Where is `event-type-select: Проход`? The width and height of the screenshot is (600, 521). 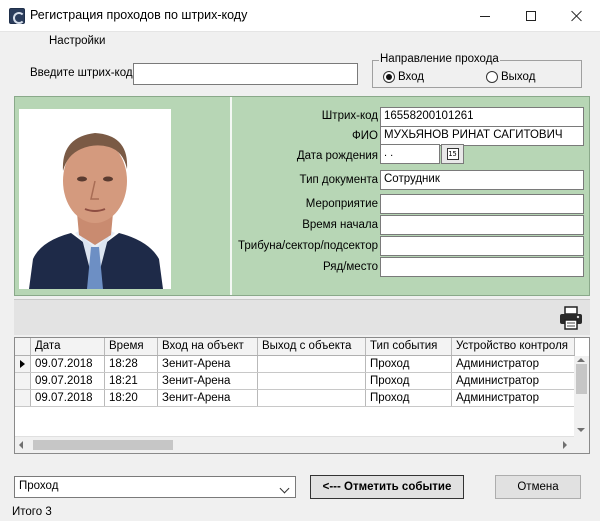
event-type-select: Проход is located at coordinates (155, 487).